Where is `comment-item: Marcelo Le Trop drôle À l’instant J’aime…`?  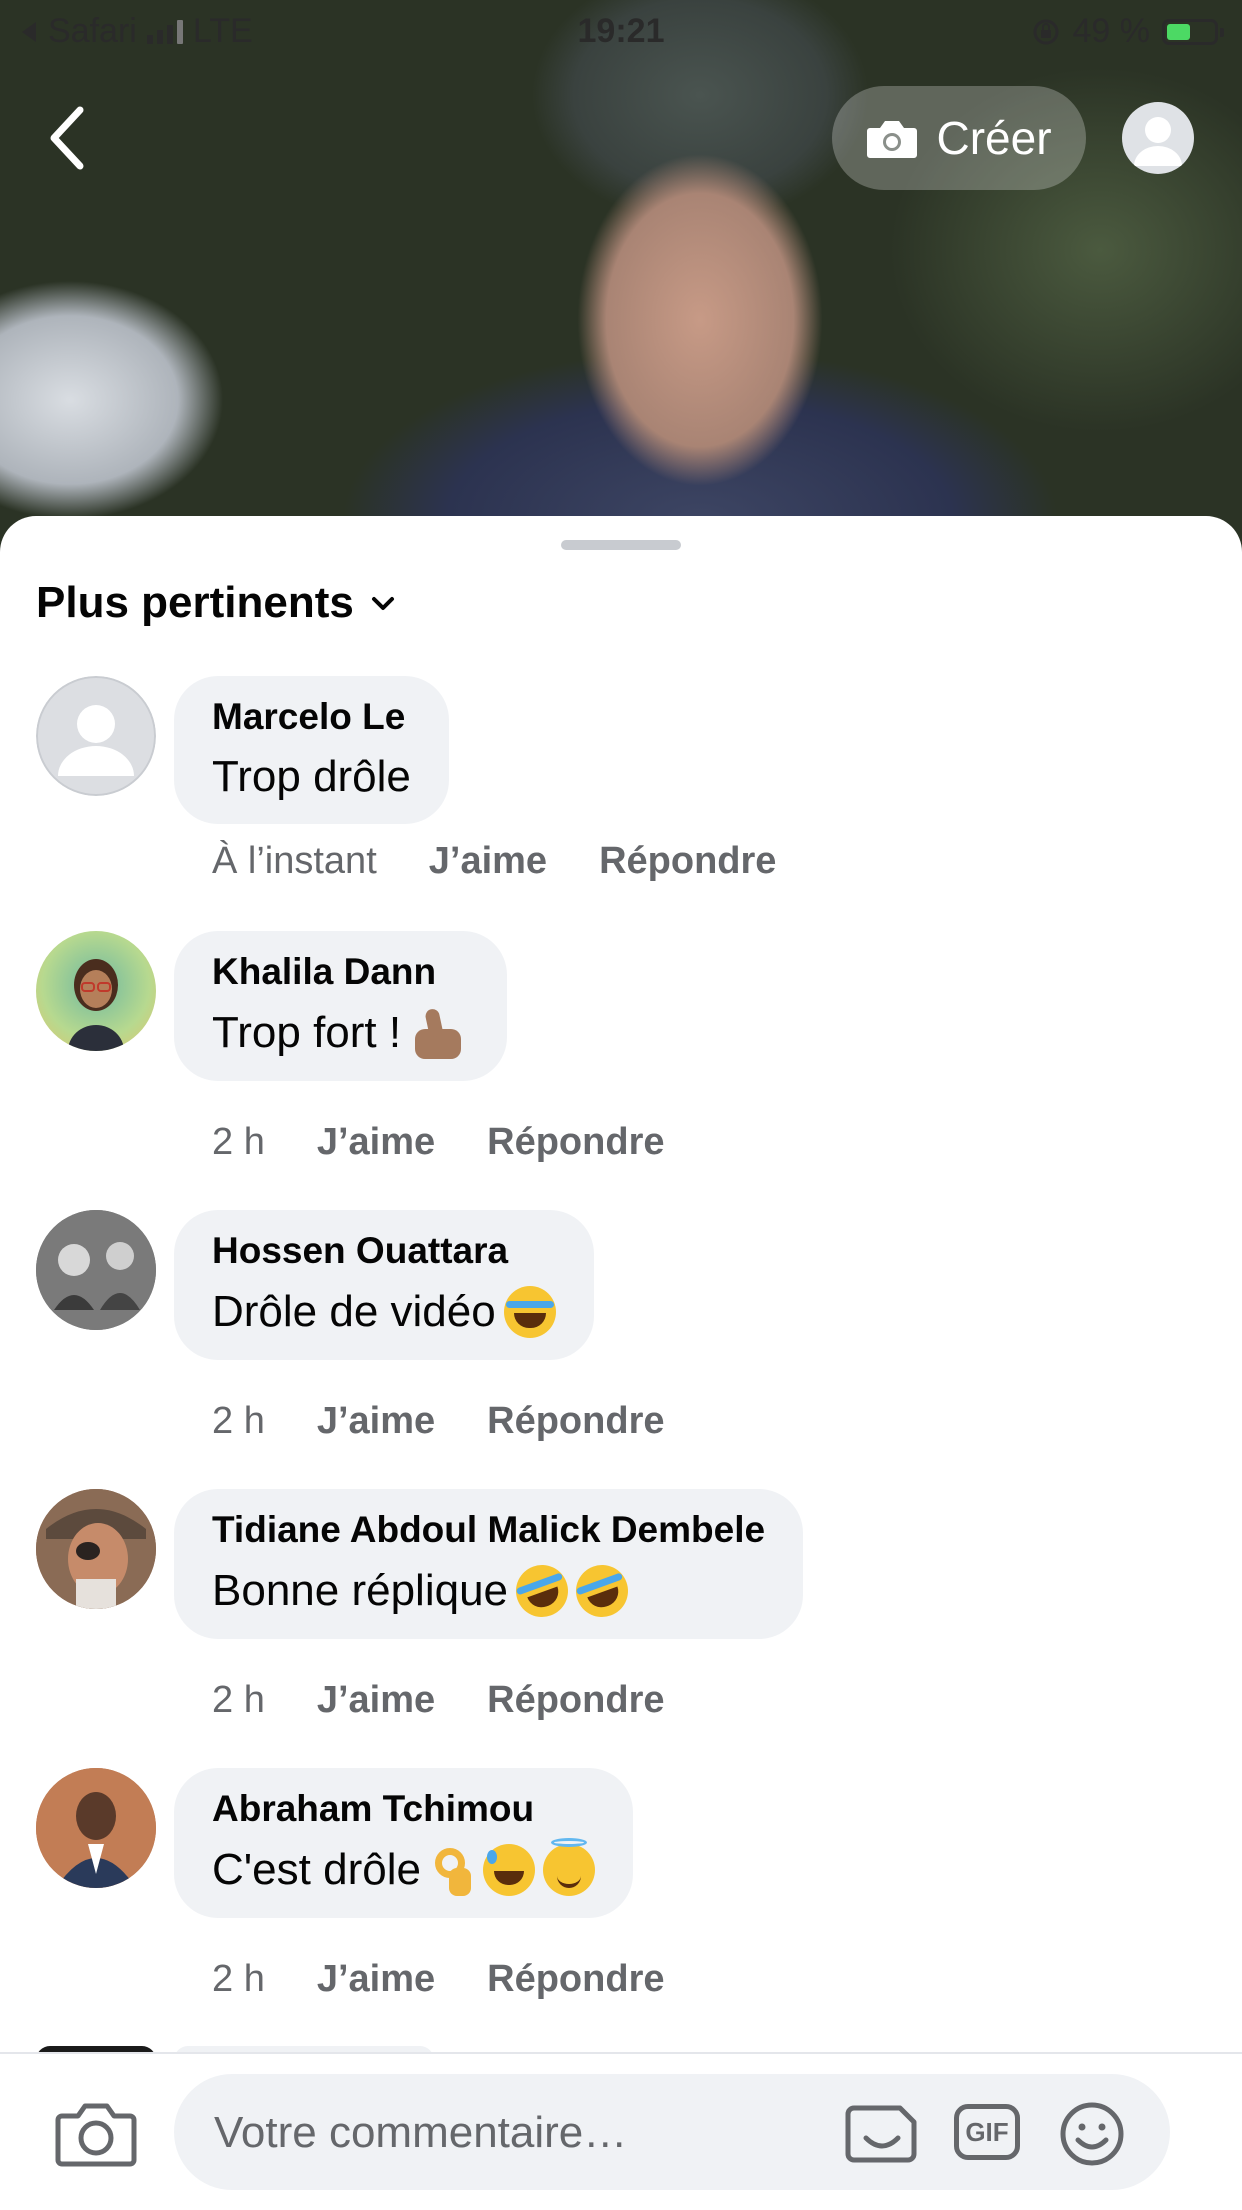
comment-item: Marcelo Le Trop drôle À l’instant J’aime… is located at coordinates (621, 806).